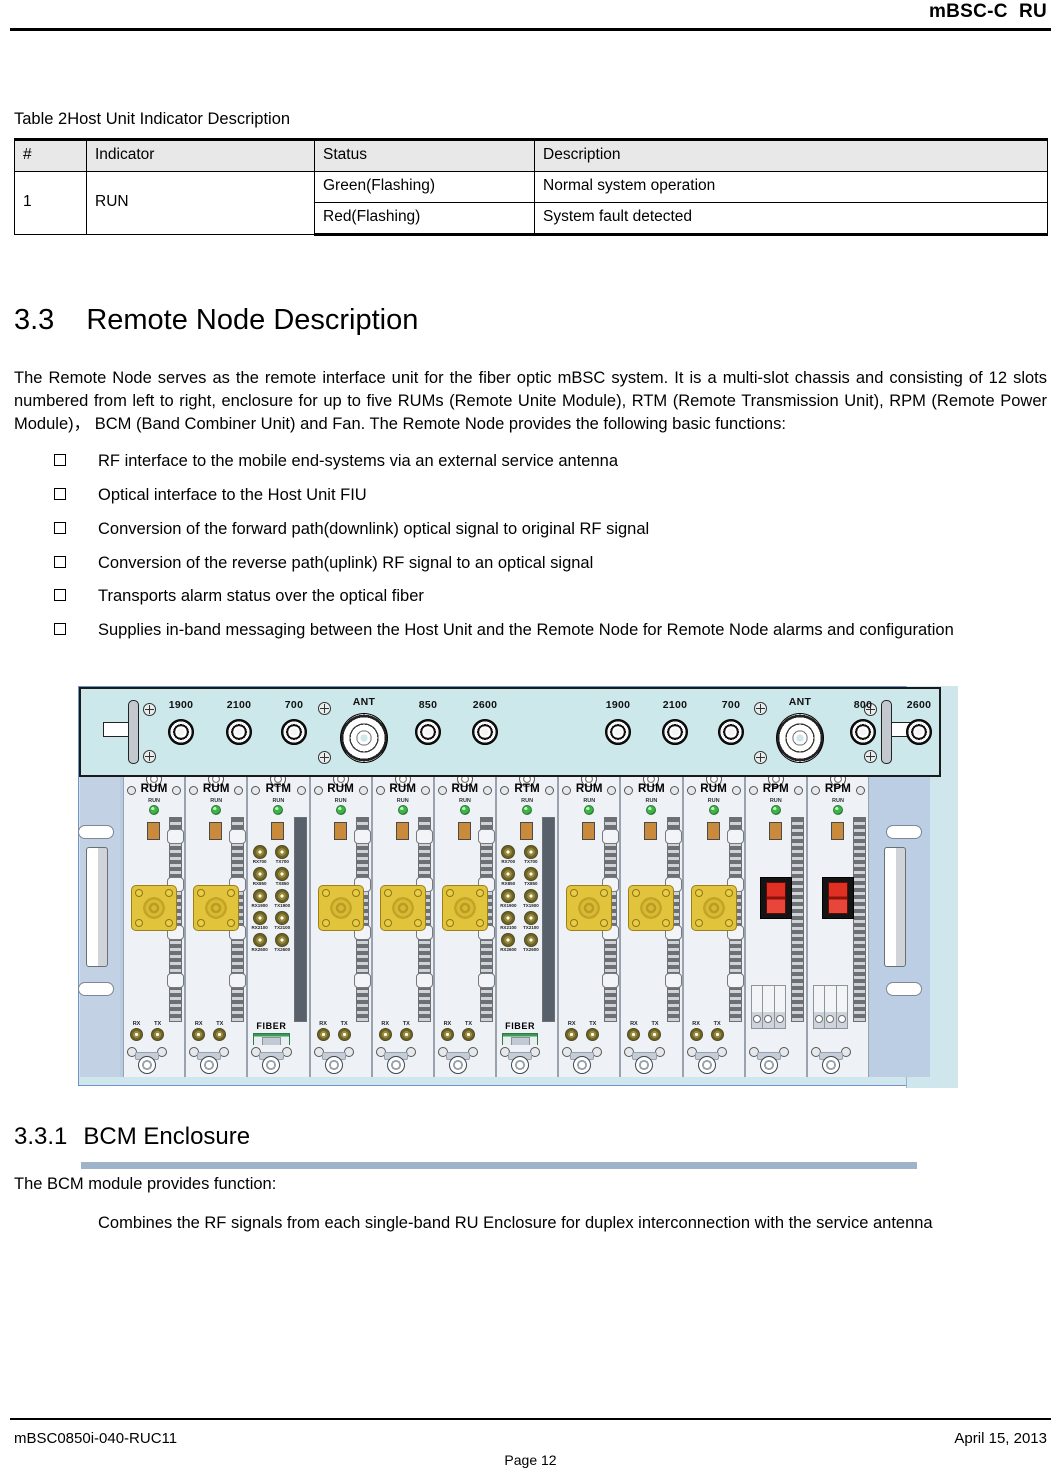 The image size is (1061, 1472). Describe the element at coordinates (294, 732) in the screenshot. I see `rf-connector-700-left` at that location.